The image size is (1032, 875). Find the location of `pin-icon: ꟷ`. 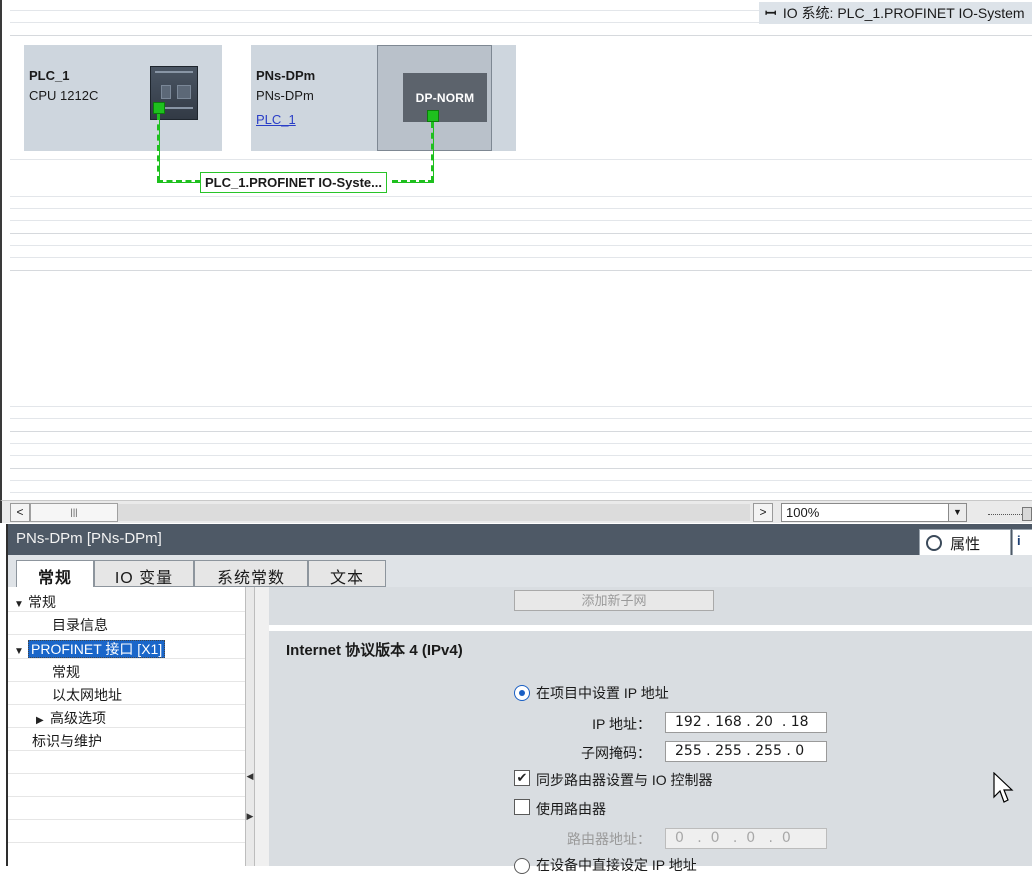

pin-icon: ꟷ is located at coordinates (772, 13).